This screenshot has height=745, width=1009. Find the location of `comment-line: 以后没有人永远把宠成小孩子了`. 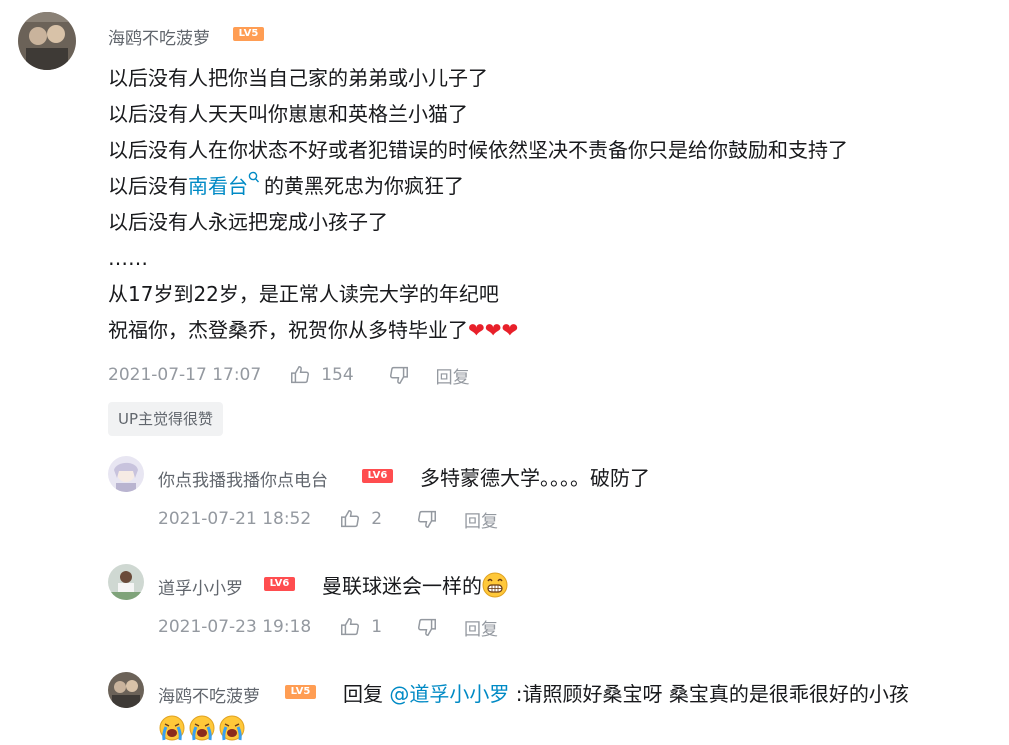

comment-line: 以后没有人永远把宠成小孩子了 is located at coordinates (248, 222).